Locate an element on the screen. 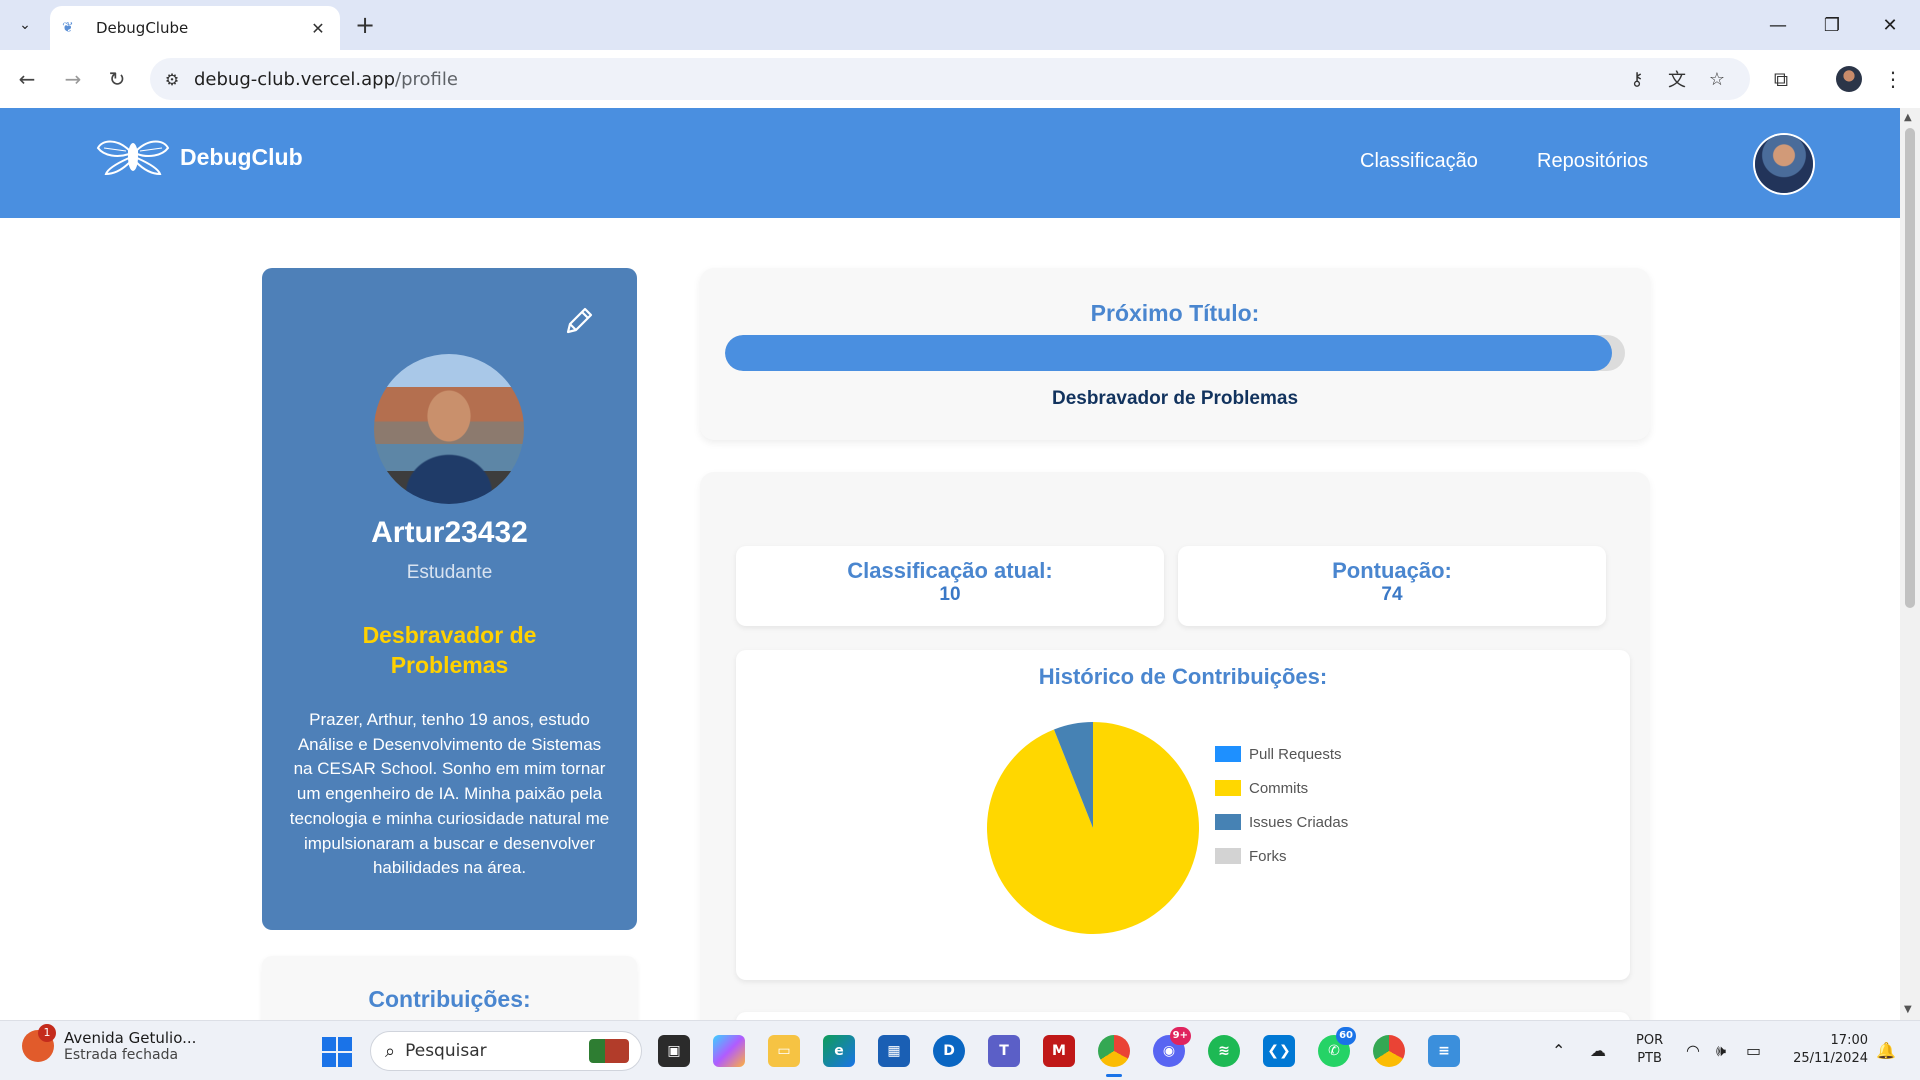  window-close-icon: ✕ is located at coordinates (1890, 25).